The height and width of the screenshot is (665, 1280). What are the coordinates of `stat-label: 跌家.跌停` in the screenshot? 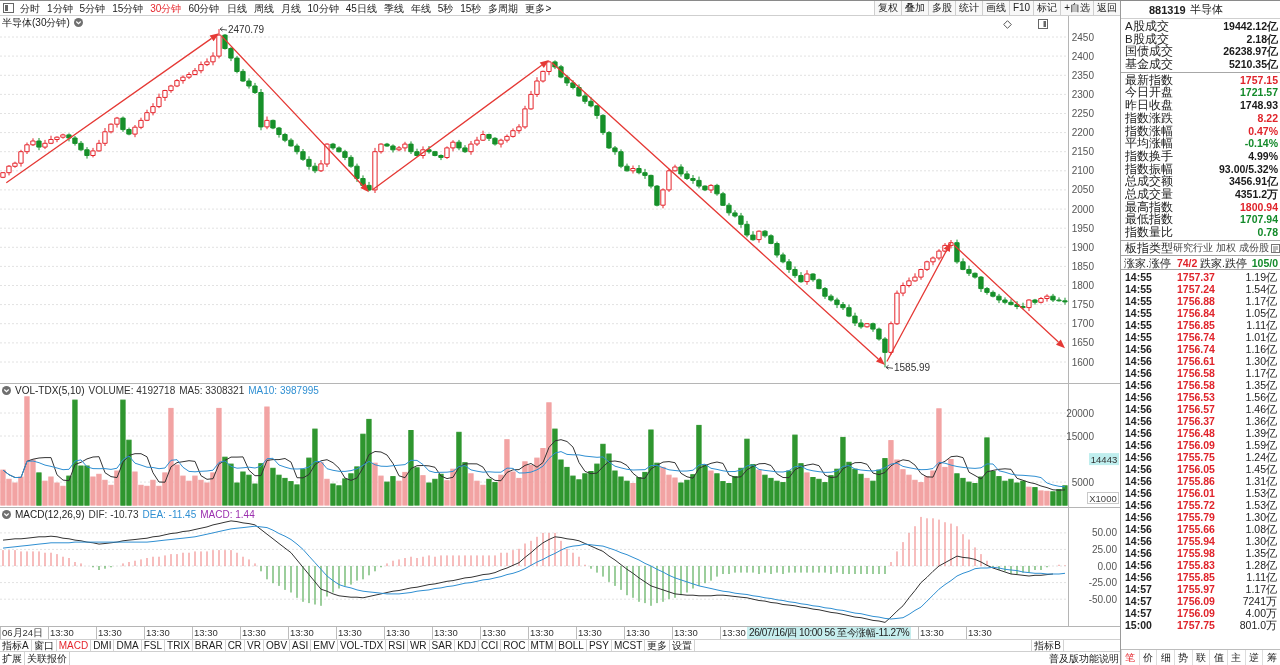 It's located at (1223, 263).